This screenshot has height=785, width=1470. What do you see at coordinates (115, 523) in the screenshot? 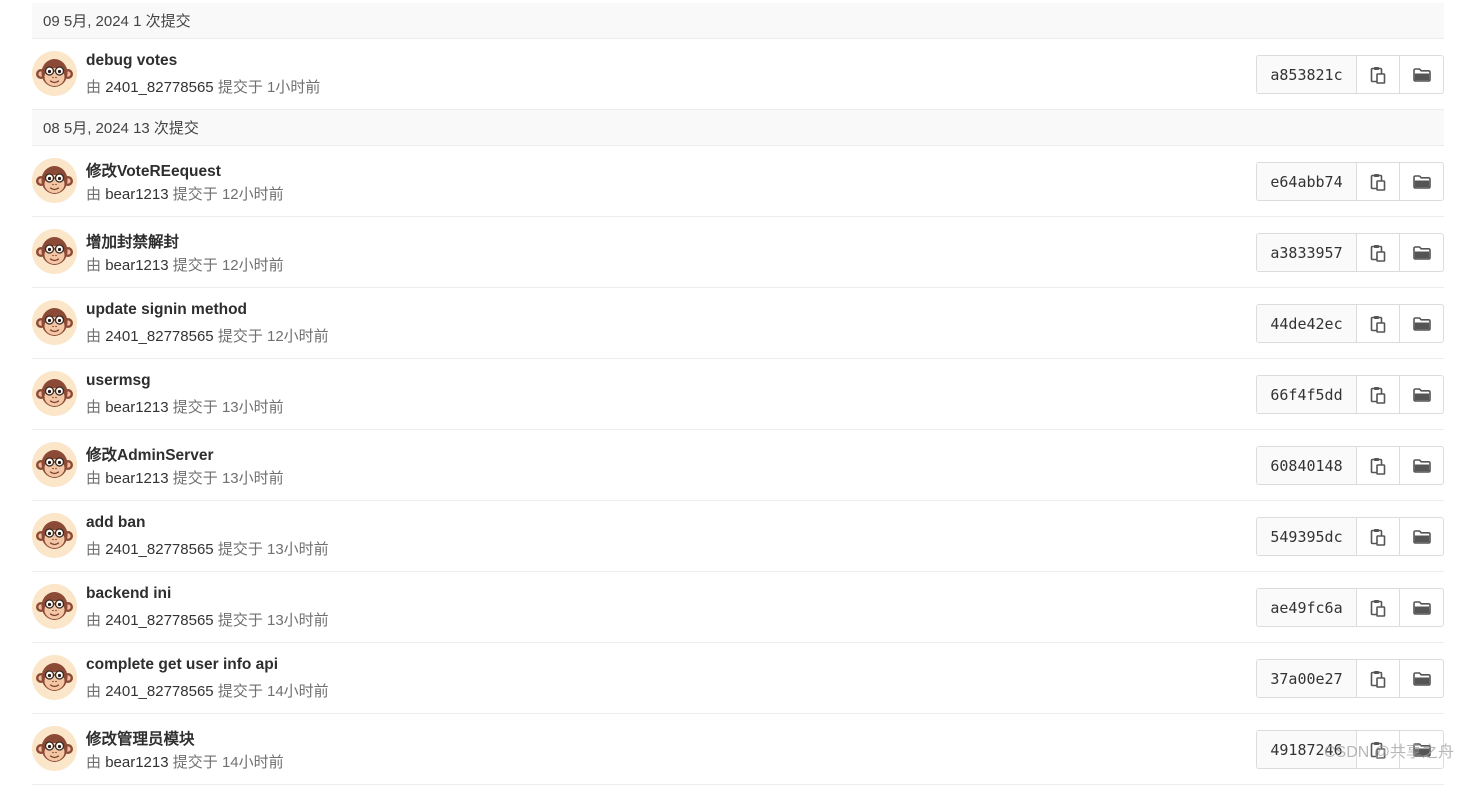
I see `commit-title: add ban` at bounding box center [115, 523].